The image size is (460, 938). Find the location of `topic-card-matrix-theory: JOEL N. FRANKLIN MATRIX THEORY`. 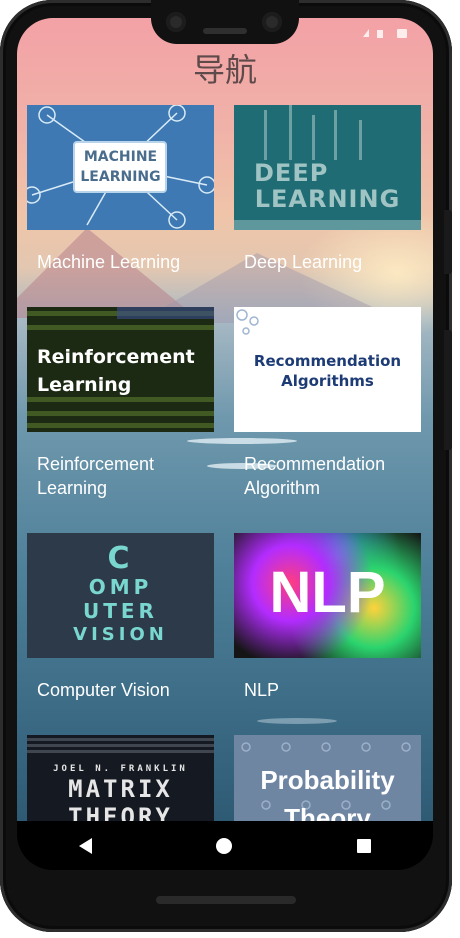

topic-card-matrix-theory: JOEL N. FRANKLIN MATRIX THEORY is located at coordinates (120, 778).